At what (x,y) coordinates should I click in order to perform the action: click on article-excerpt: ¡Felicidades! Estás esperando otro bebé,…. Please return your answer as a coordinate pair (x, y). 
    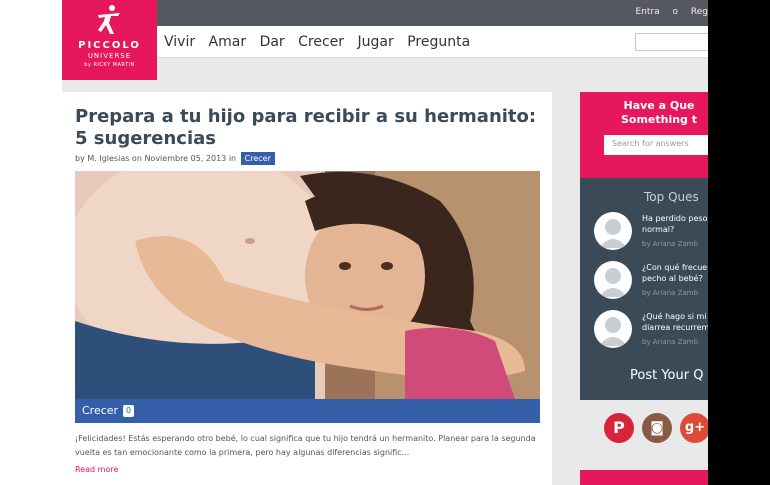
    Looking at the image, I should click on (305, 445).